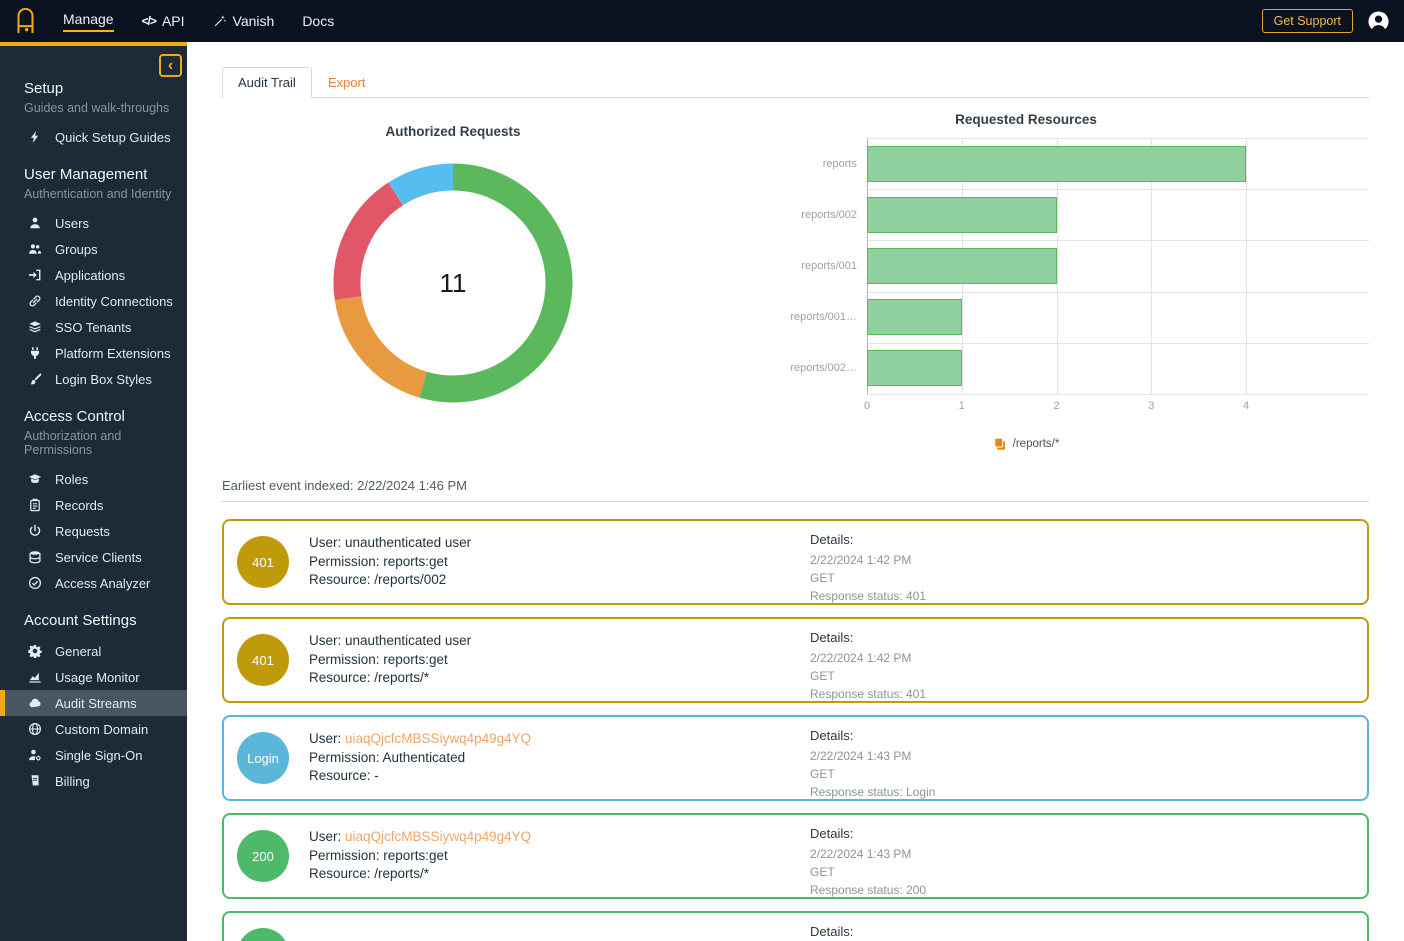 The image size is (1404, 941). What do you see at coordinates (73, 443) in the screenshot?
I see `section-subtitle: Authorization and Permissions` at bounding box center [73, 443].